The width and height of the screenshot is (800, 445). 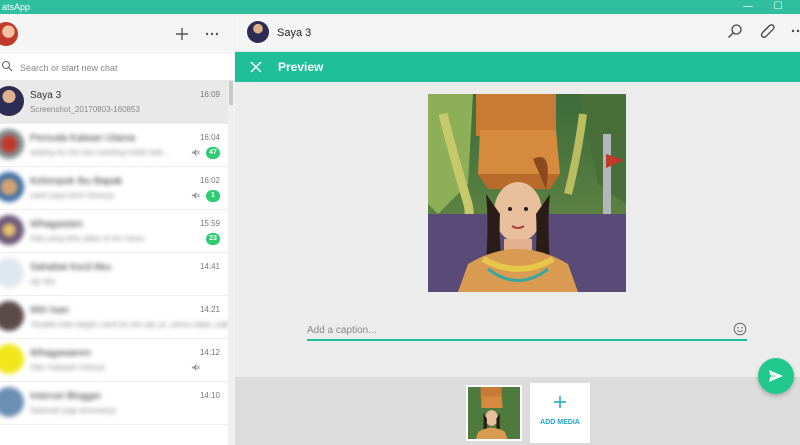 What do you see at coordinates (49, 310) in the screenshot?
I see `chat-name: Wiri Isan` at bounding box center [49, 310].